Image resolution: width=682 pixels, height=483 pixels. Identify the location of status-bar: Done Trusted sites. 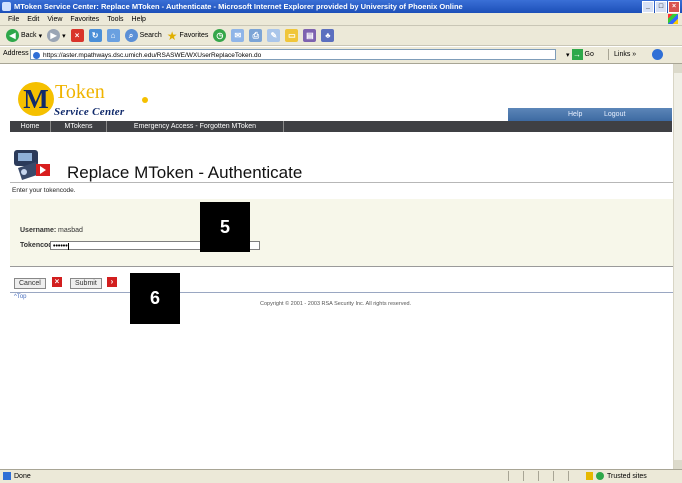
(341, 476).